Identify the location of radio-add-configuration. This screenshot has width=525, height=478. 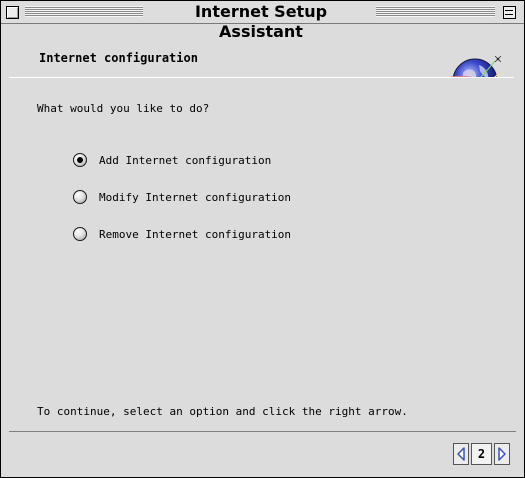
(80, 160).